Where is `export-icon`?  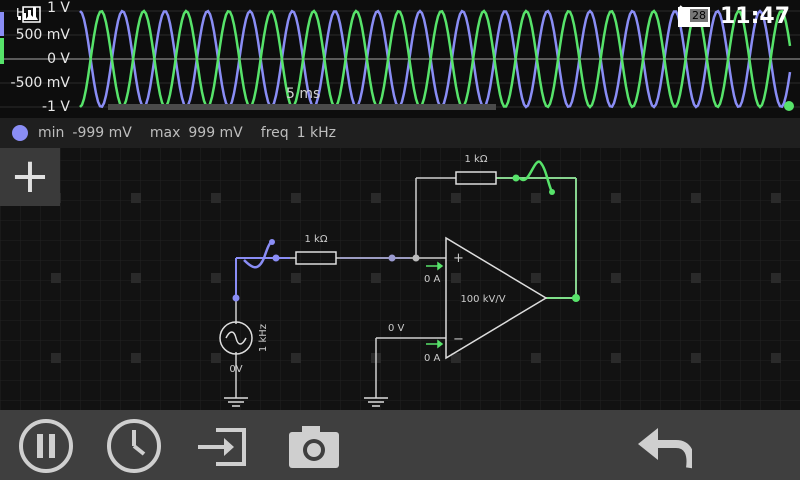
export-icon is located at coordinates (222, 447).